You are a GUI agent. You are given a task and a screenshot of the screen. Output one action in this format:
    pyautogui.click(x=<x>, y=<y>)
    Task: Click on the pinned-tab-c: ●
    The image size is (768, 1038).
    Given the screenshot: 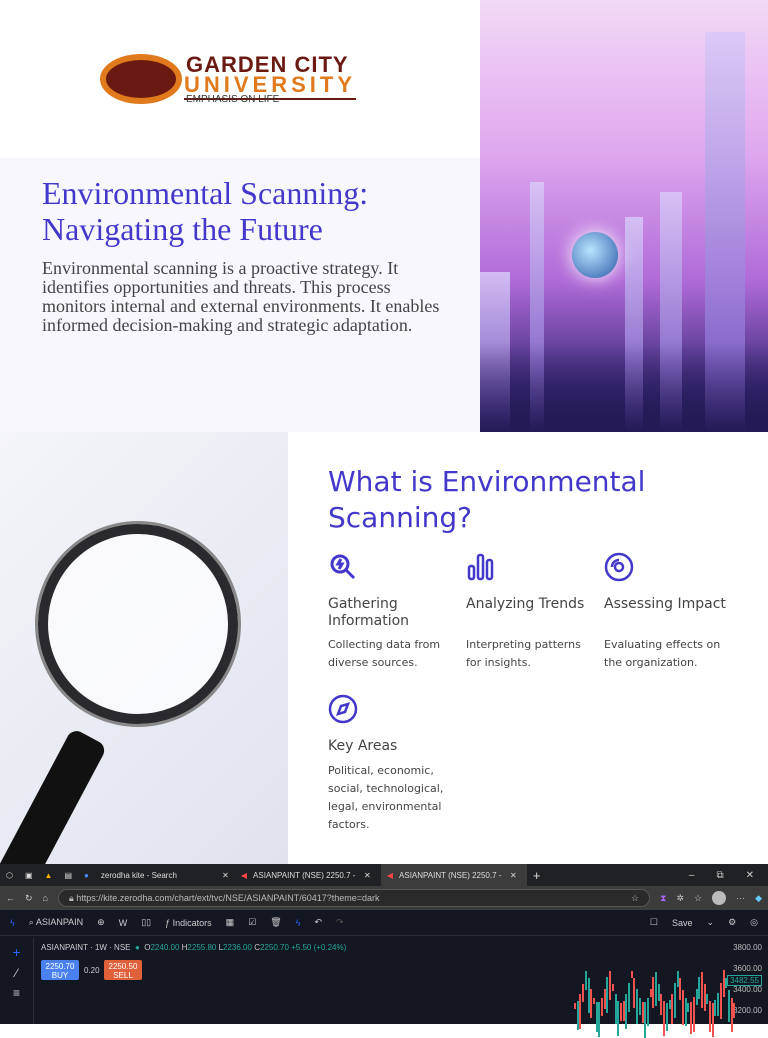 What is the action you would take?
    pyautogui.click(x=86, y=875)
    